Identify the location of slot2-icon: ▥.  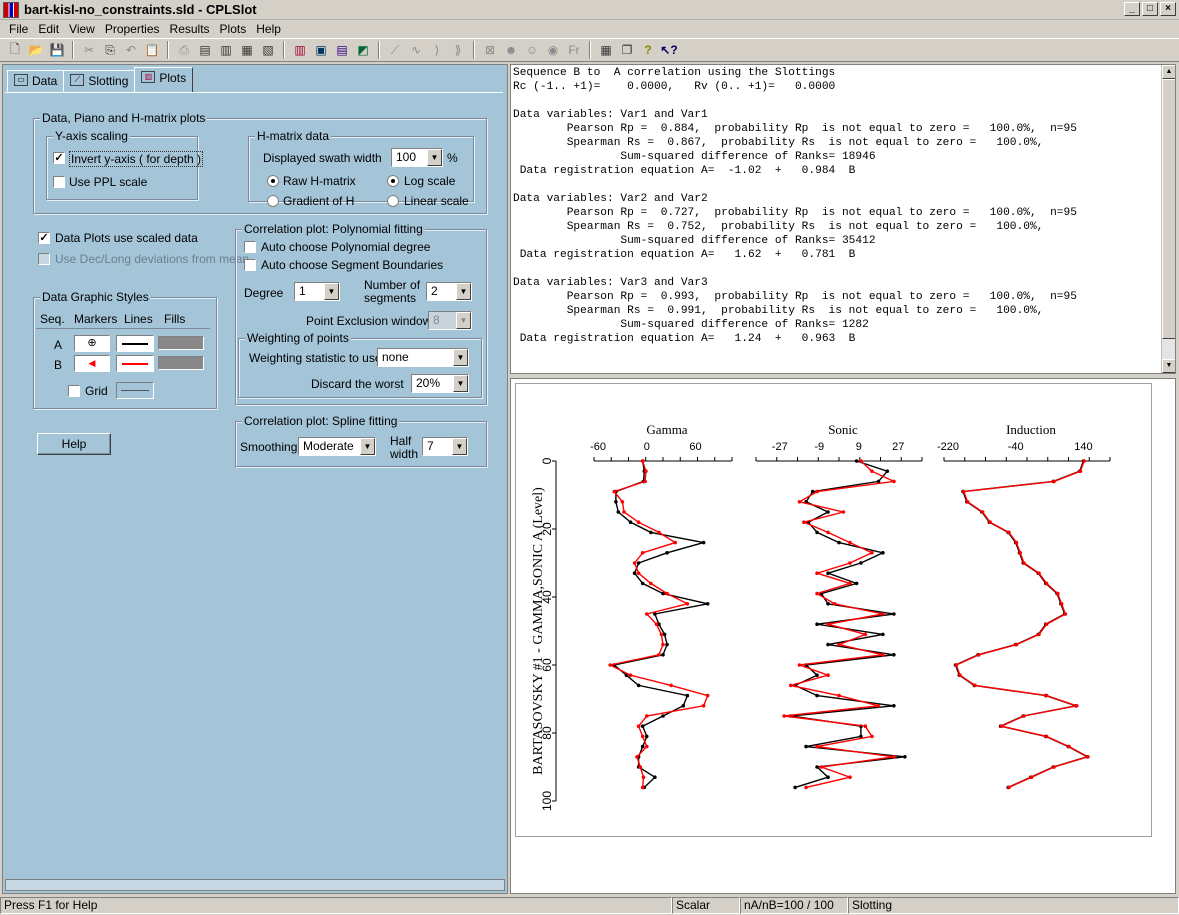
(226, 50).